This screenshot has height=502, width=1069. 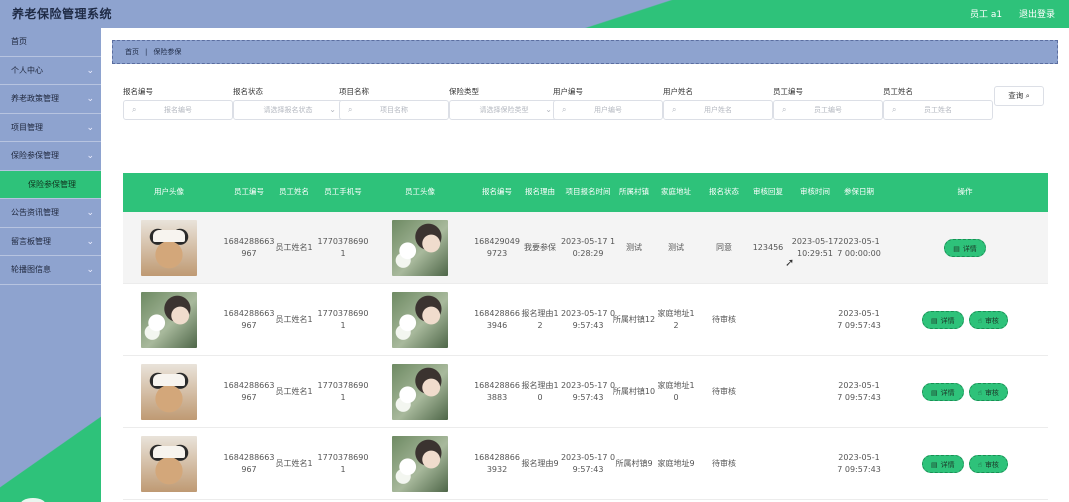 I want to click on filter-input: ⌕ 用户编号, so click(x=608, y=110).